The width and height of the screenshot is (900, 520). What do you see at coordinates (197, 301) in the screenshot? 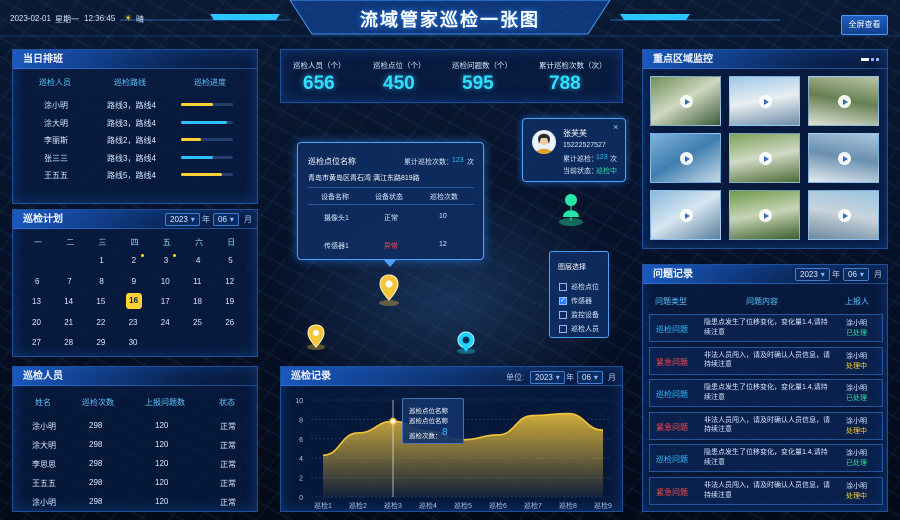
I see `calendar-day: 18` at bounding box center [197, 301].